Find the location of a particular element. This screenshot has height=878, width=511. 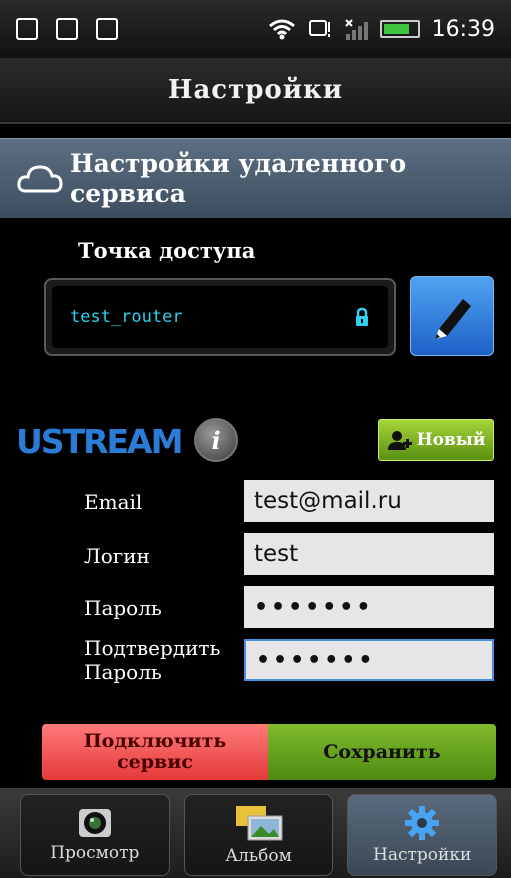

nav-item-view: Просмотр is located at coordinates (95, 835).